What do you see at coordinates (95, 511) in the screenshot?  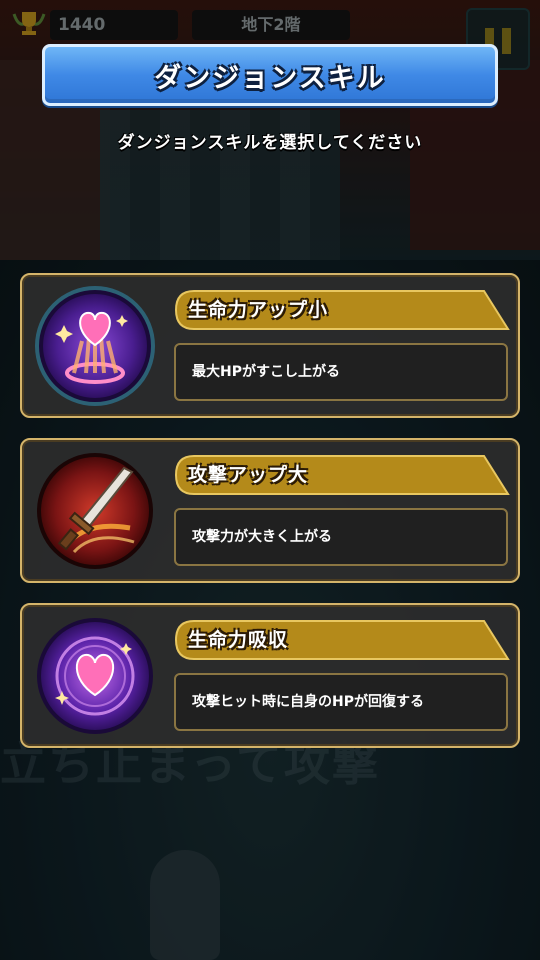 I see `sword-icon` at bounding box center [95, 511].